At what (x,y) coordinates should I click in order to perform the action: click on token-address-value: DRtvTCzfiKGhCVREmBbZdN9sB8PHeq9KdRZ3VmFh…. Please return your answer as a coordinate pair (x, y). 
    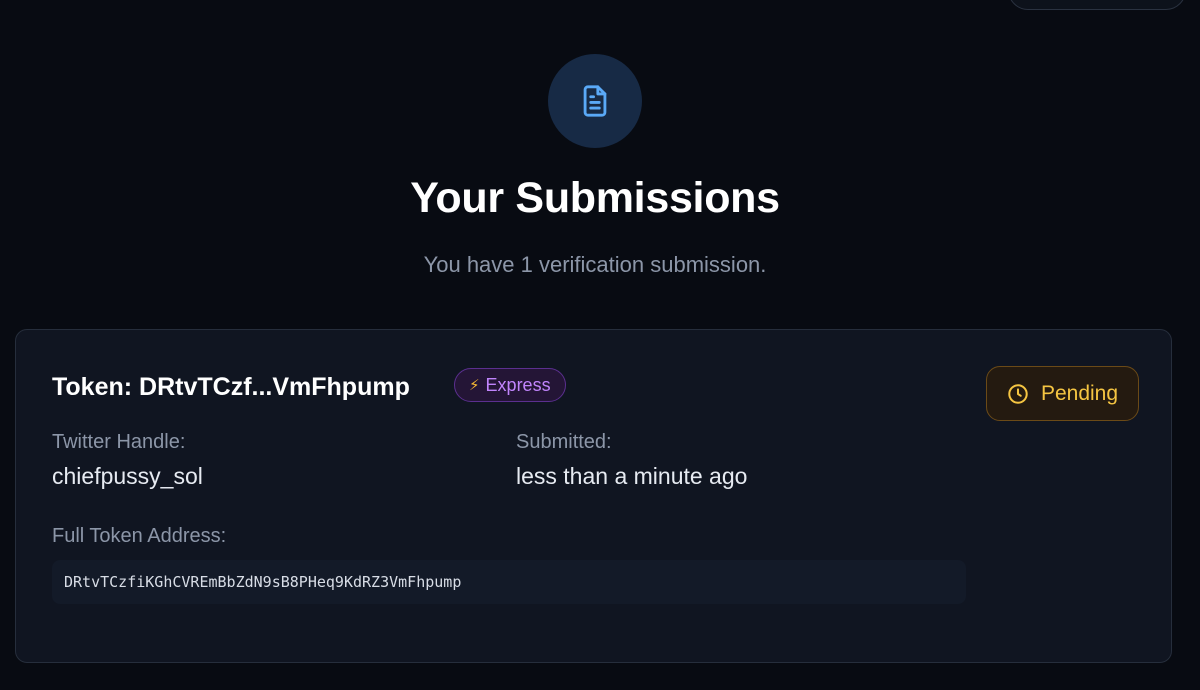
    Looking at the image, I should click on (509, 582).